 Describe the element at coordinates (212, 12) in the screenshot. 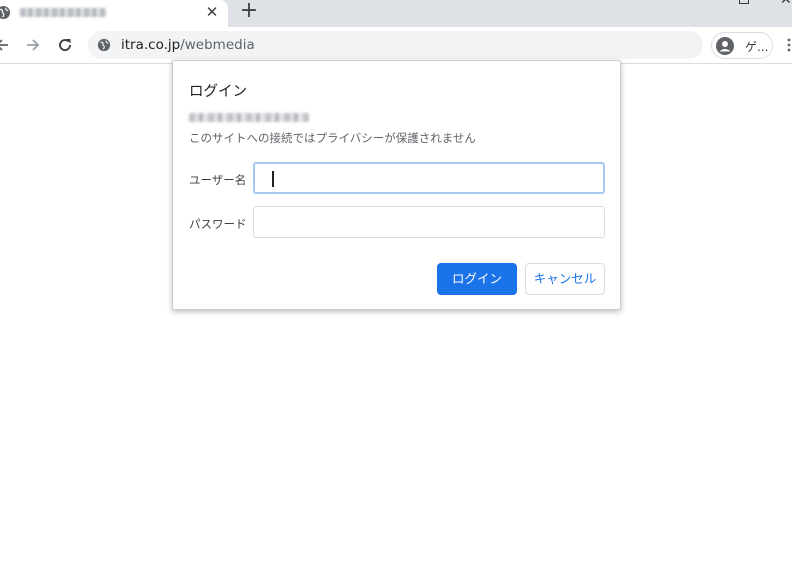

I see `tab-close-icon: ✕` at that location.